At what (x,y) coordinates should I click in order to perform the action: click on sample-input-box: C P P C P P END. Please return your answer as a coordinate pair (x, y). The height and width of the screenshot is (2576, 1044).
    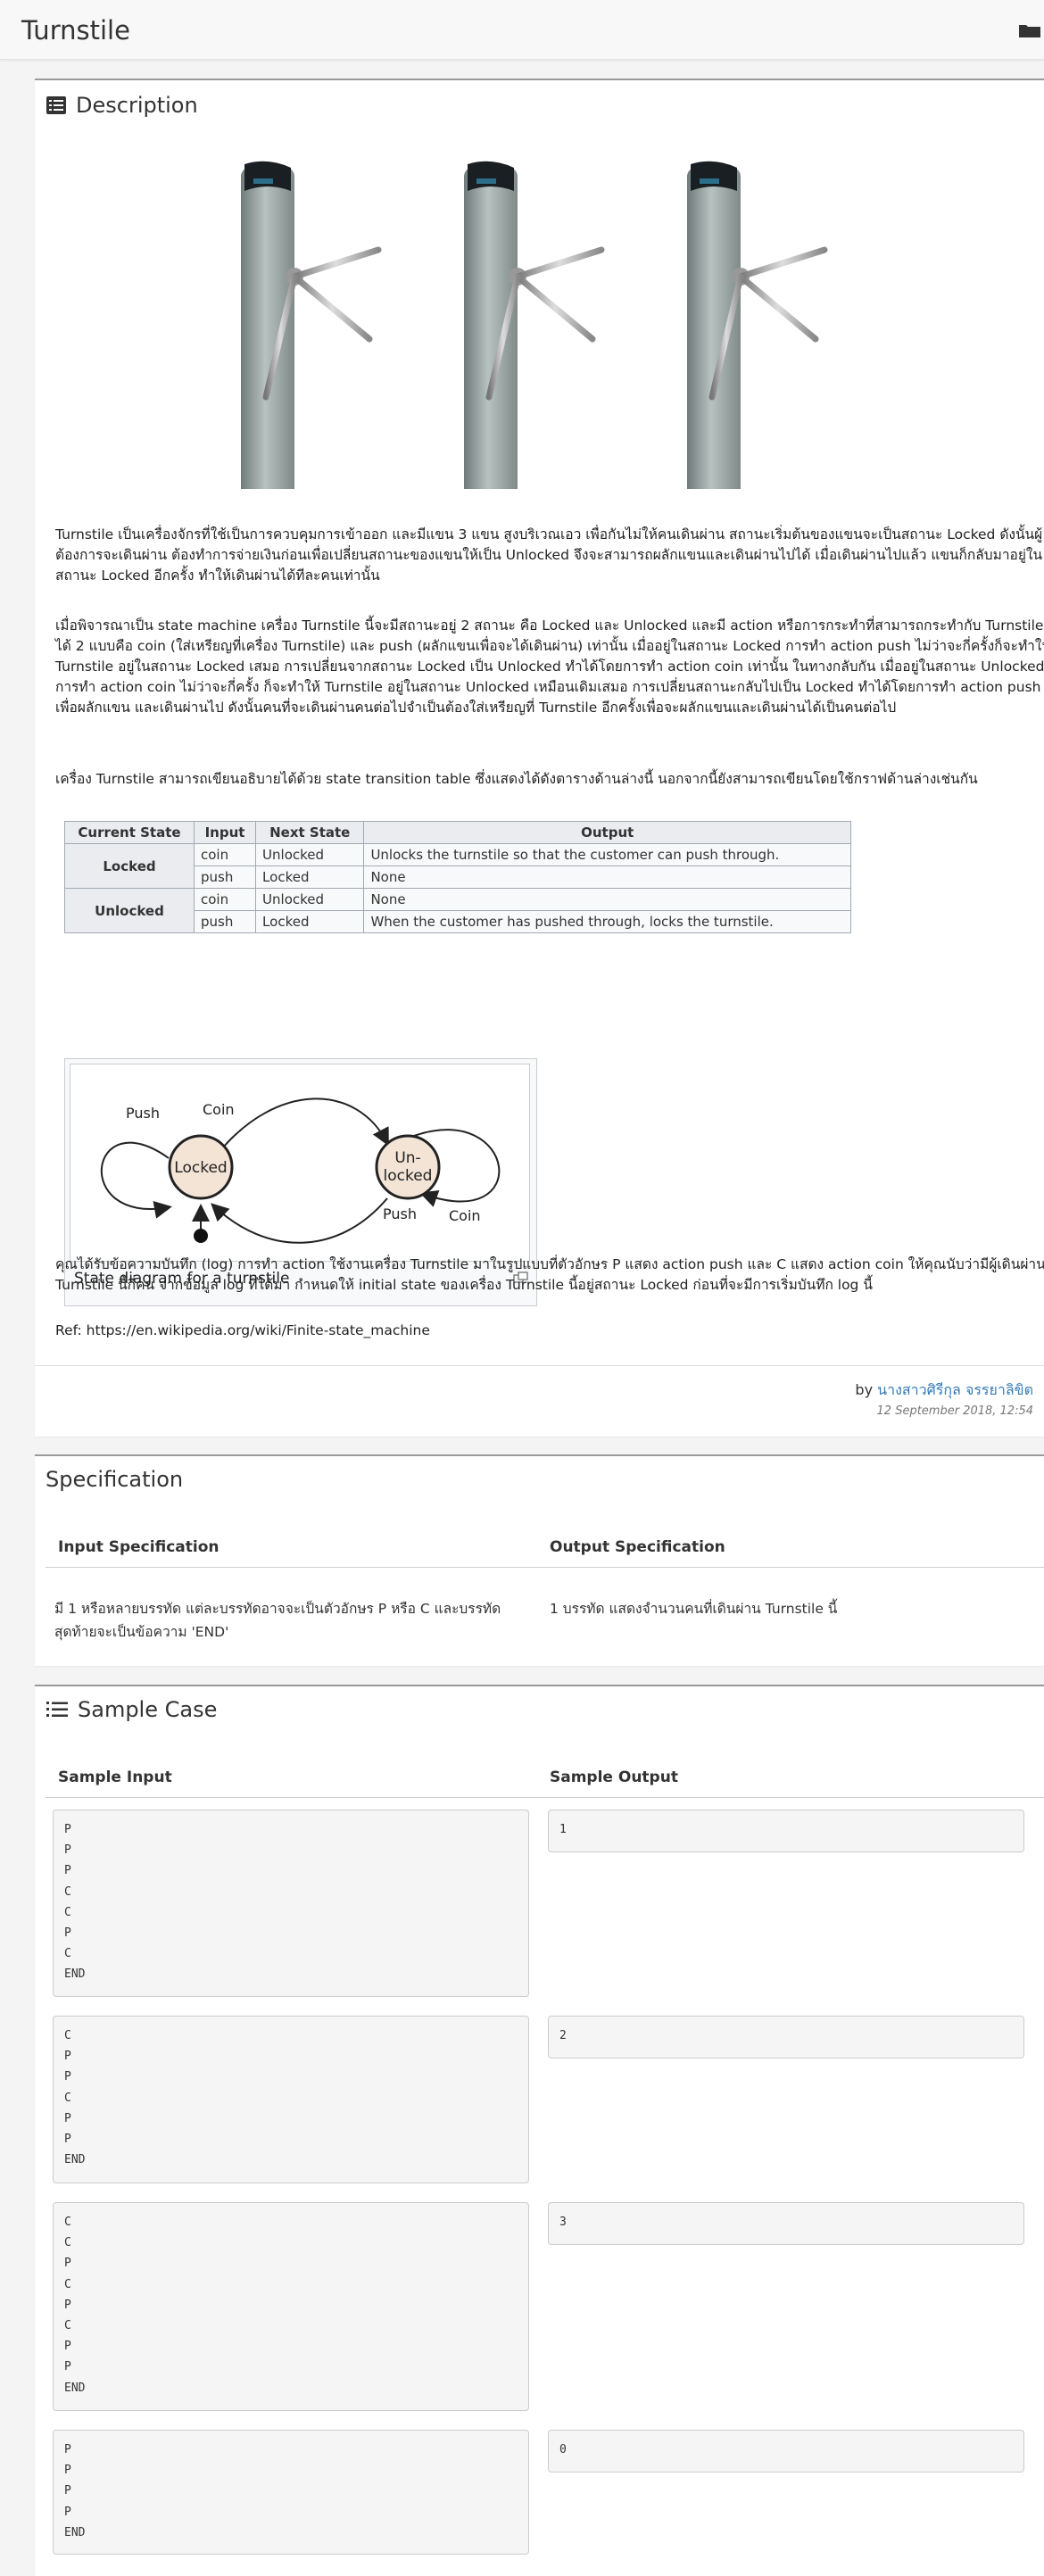
    Looking at the image, I should click on (291, 2099).